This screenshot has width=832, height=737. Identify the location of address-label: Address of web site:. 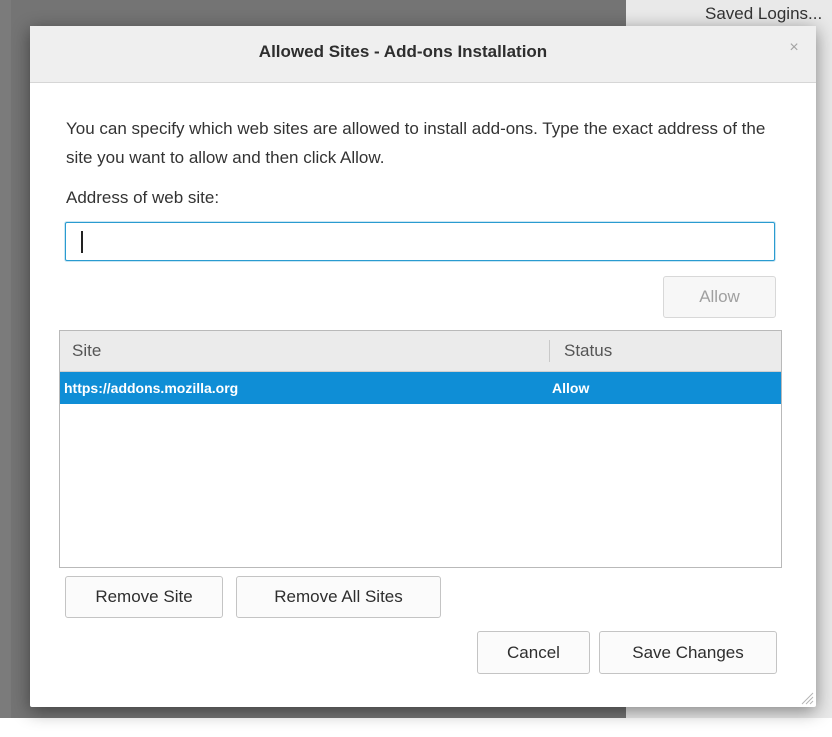
(143, 197).